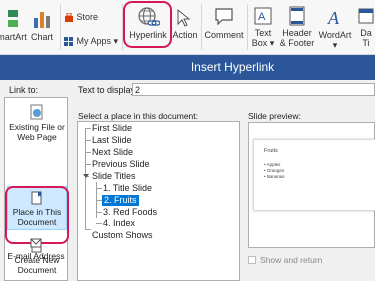 The image size is (375, 281). What do you see at coordinates (13, 37) in the screenshot?
I see `smartart-label: SmartArt` at bounding box center [13, 37].